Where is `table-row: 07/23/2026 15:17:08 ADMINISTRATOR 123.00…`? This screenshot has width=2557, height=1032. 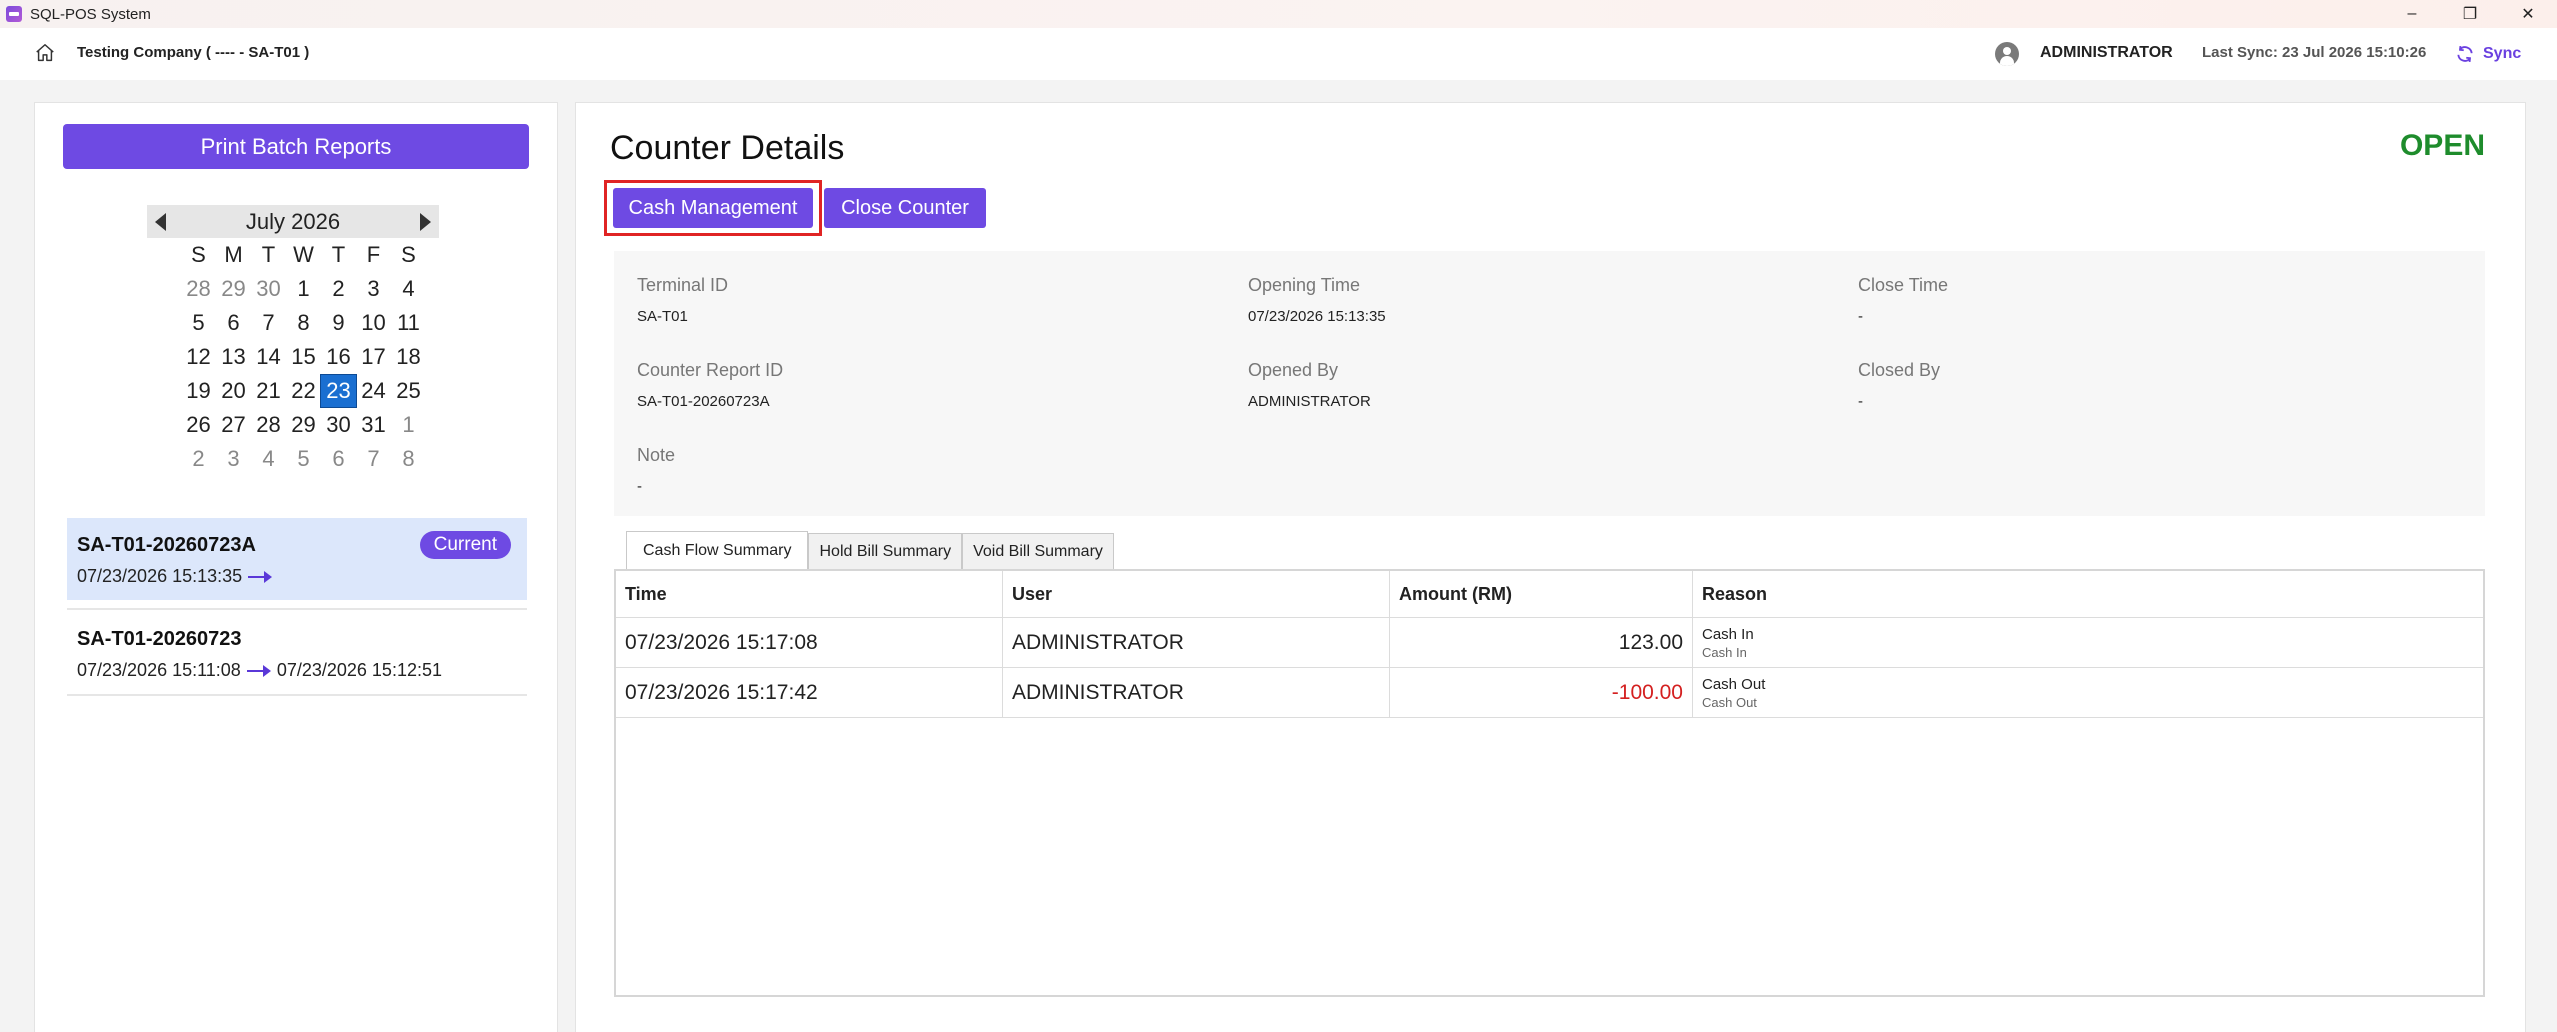
table-row: 07/23/2026 15:17:08 ADMINISTRATOR 123.00… is located at coordinates (1549, 643).